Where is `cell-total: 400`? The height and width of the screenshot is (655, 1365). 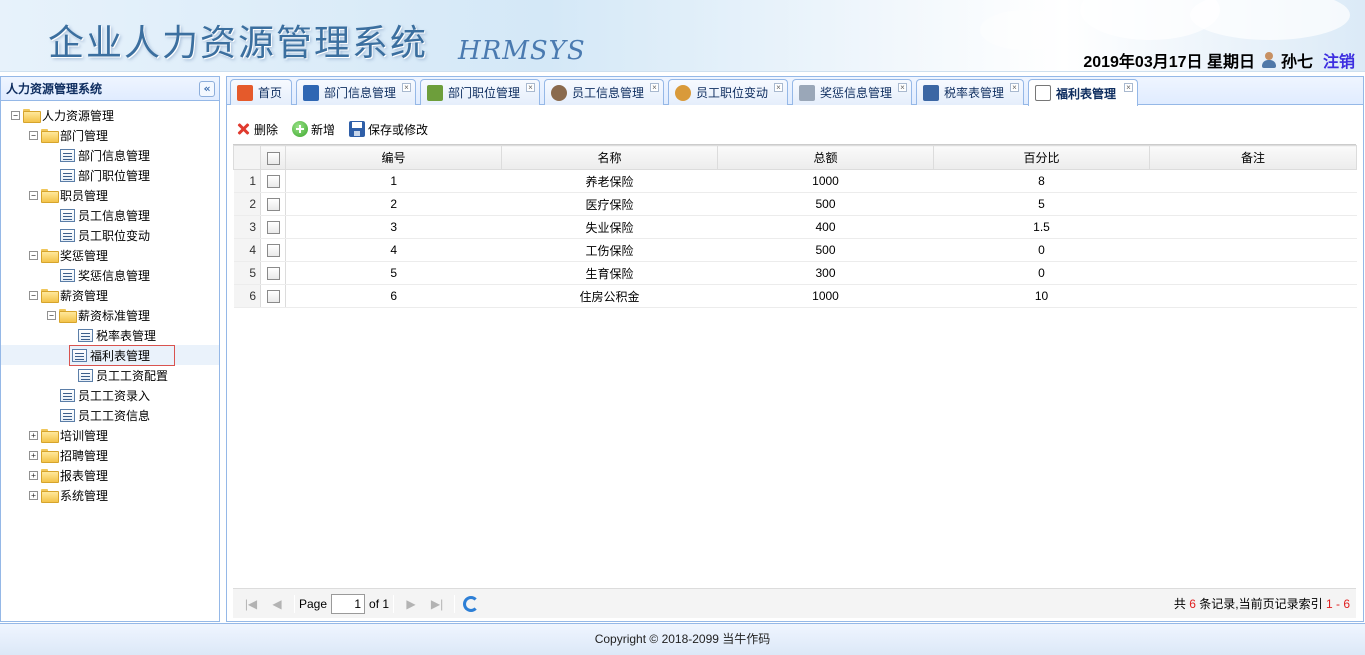
cell-total: 400 is located at coordinates (825, 227).